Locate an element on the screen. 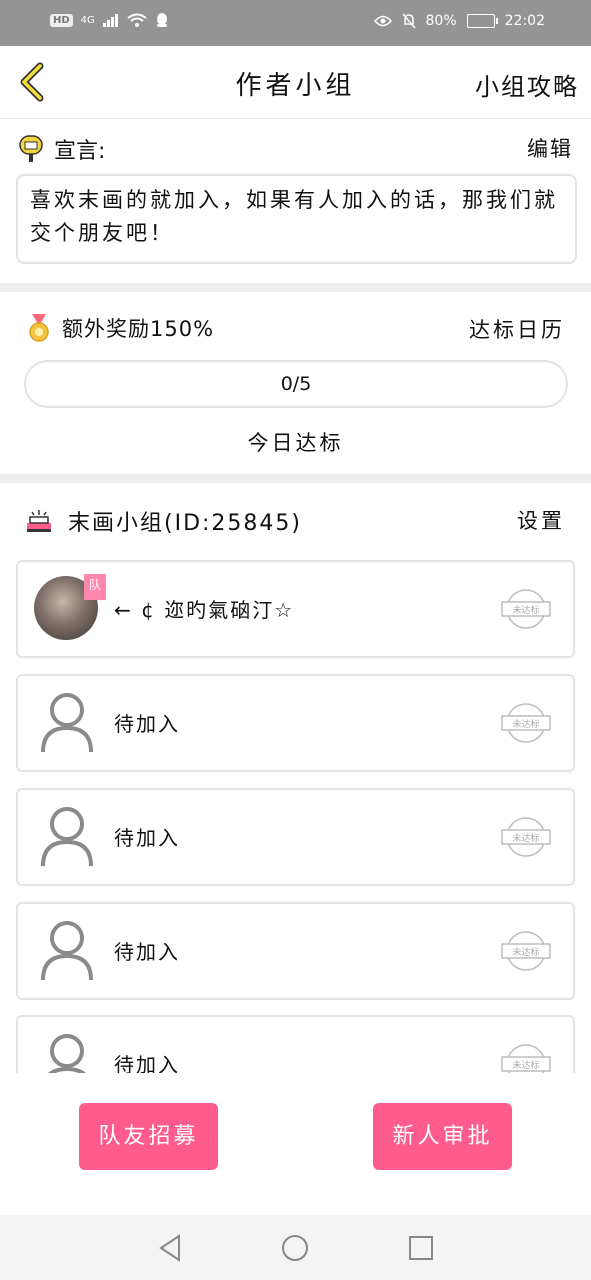  reward-header: 额外奖励150% is located at coordinates (121, 328).